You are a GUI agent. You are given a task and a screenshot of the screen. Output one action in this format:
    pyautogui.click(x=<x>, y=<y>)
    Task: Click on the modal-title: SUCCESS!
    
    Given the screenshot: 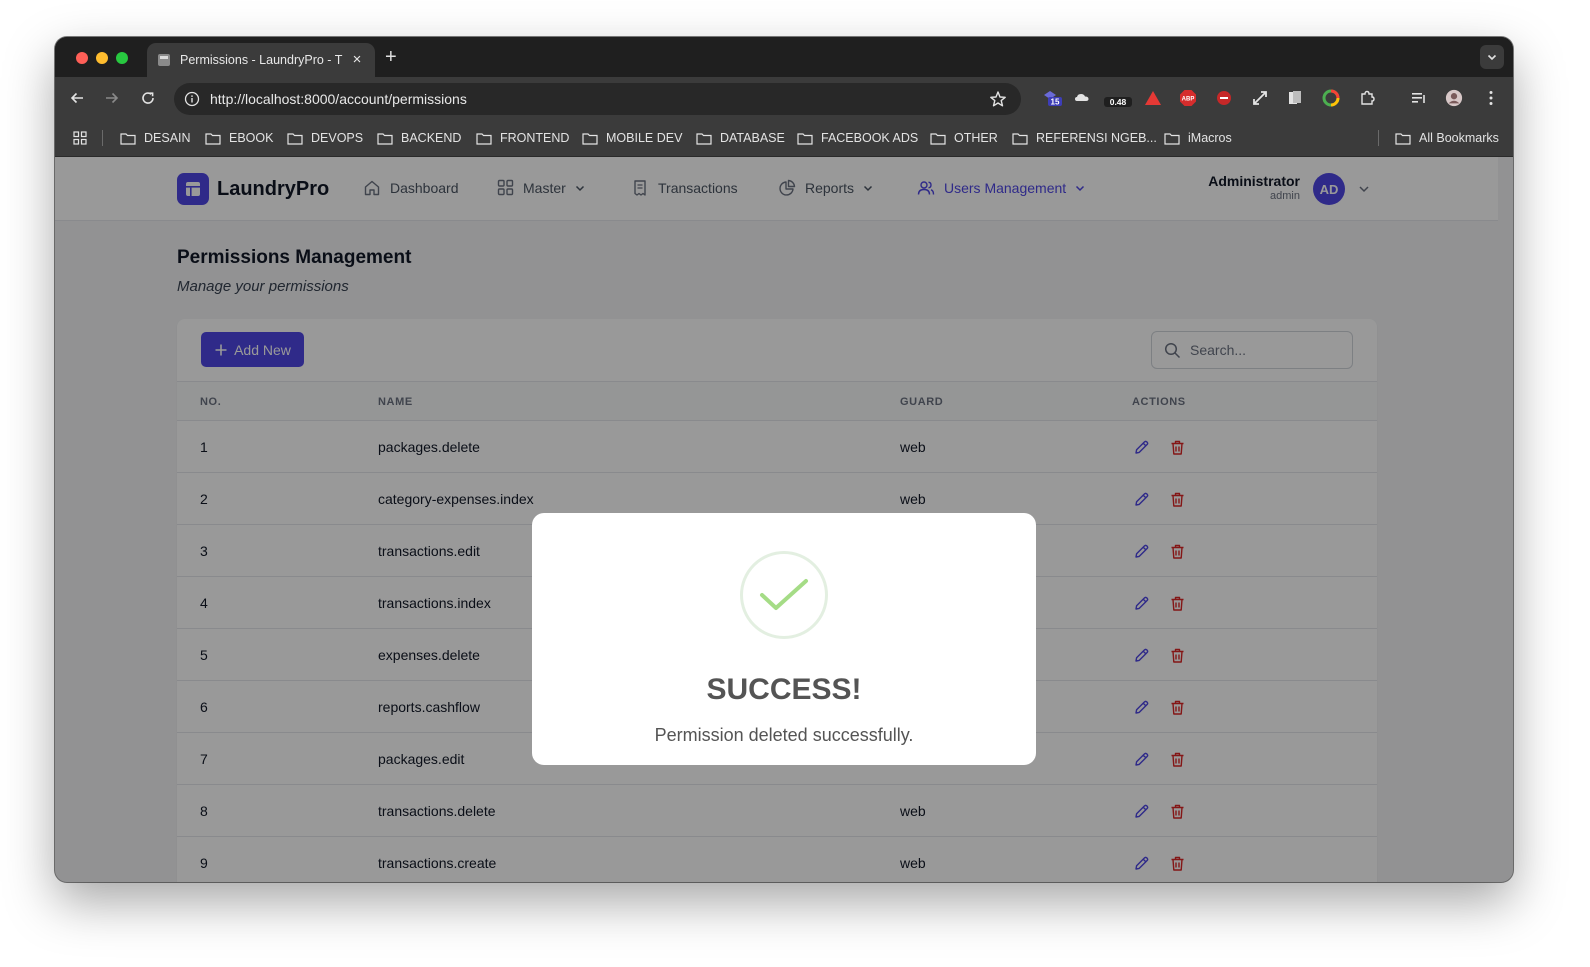 What is the action you would take?
    pyautogui.click(x=784, y=689)
    